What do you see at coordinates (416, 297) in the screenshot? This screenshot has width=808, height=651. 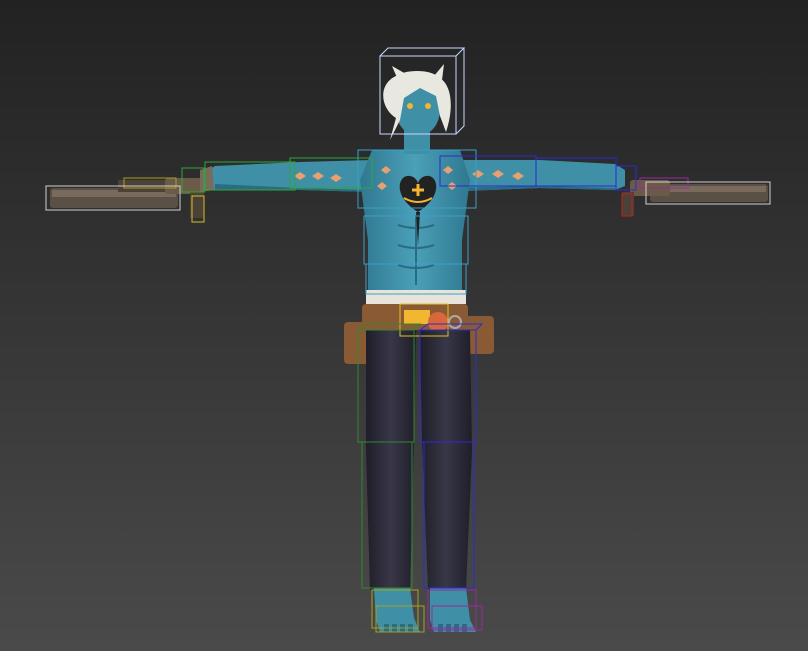 I see `waistband` at bounding box center [416, 297].